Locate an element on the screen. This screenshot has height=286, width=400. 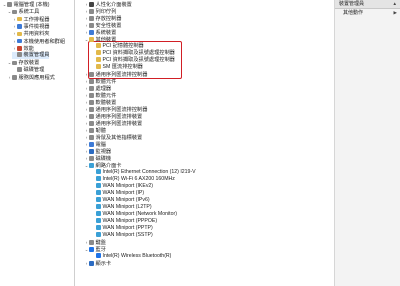
tree-item: › 事件檢視器 is located at coordinates (31, 26).